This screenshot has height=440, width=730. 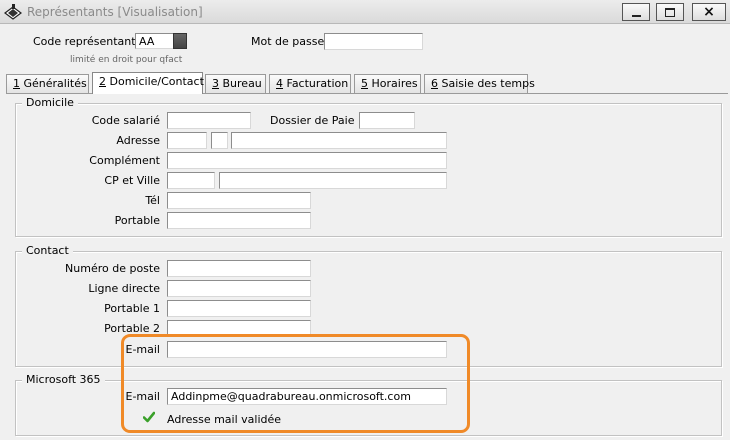 What do you see at coordinates (307, 160) in the screenshot?
I see `complement-field` at bounding box center [307, 160].